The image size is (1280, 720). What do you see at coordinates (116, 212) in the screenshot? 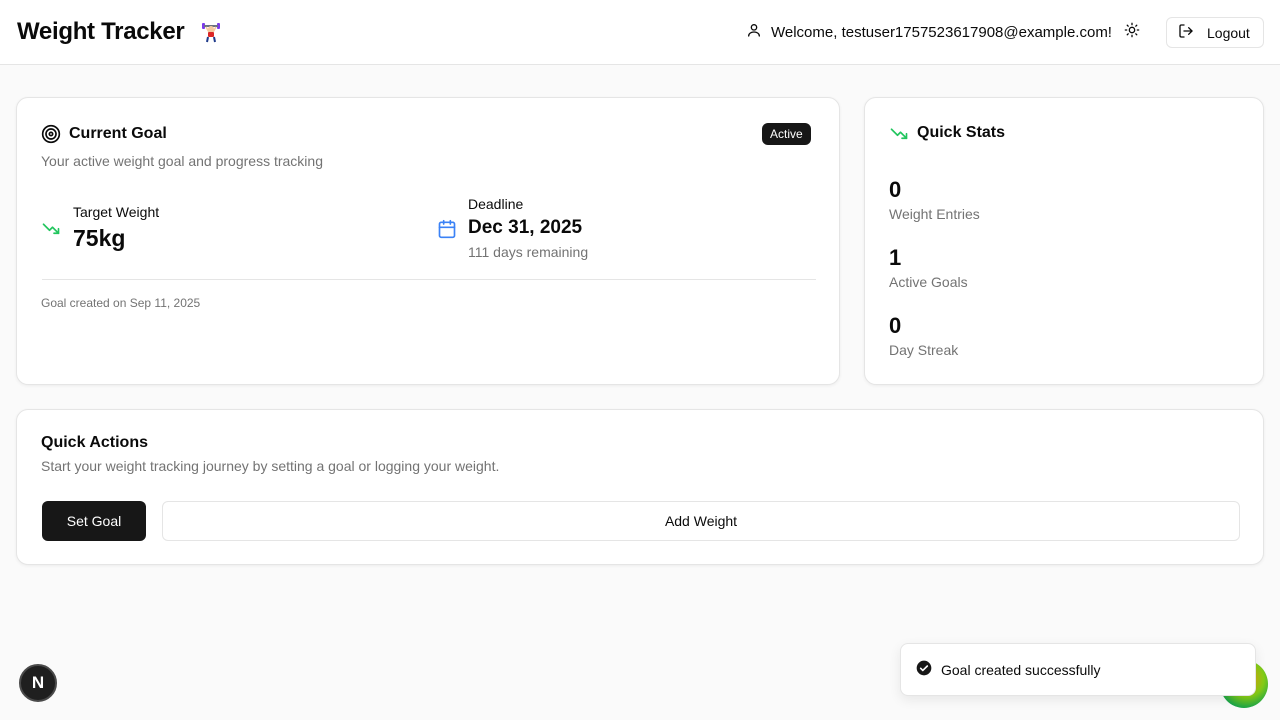
I see `target-weight-label: Target Weight` at bounding box center [116, 212].